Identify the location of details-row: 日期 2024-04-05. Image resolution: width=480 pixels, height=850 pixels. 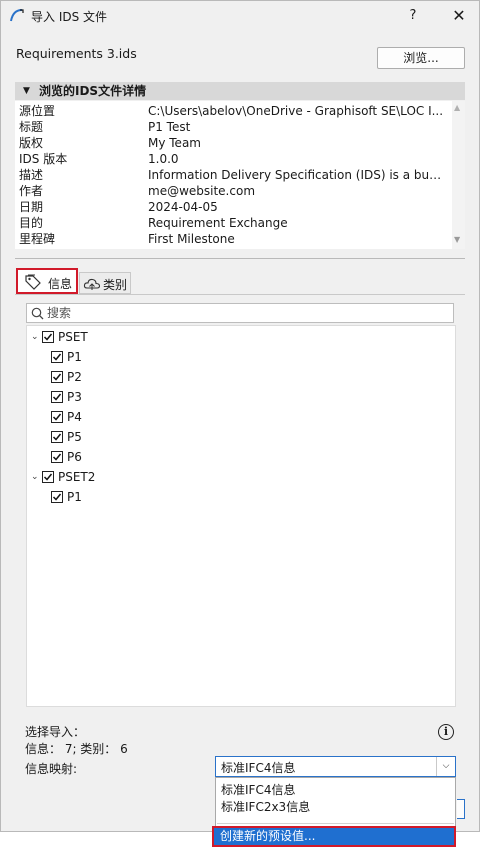
(240, 207).